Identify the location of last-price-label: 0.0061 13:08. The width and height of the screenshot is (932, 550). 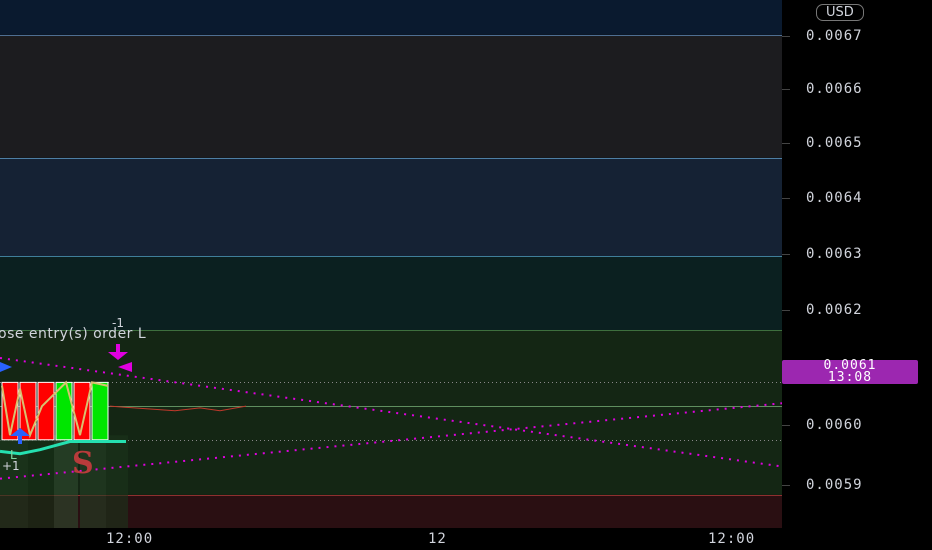
(850, 372).